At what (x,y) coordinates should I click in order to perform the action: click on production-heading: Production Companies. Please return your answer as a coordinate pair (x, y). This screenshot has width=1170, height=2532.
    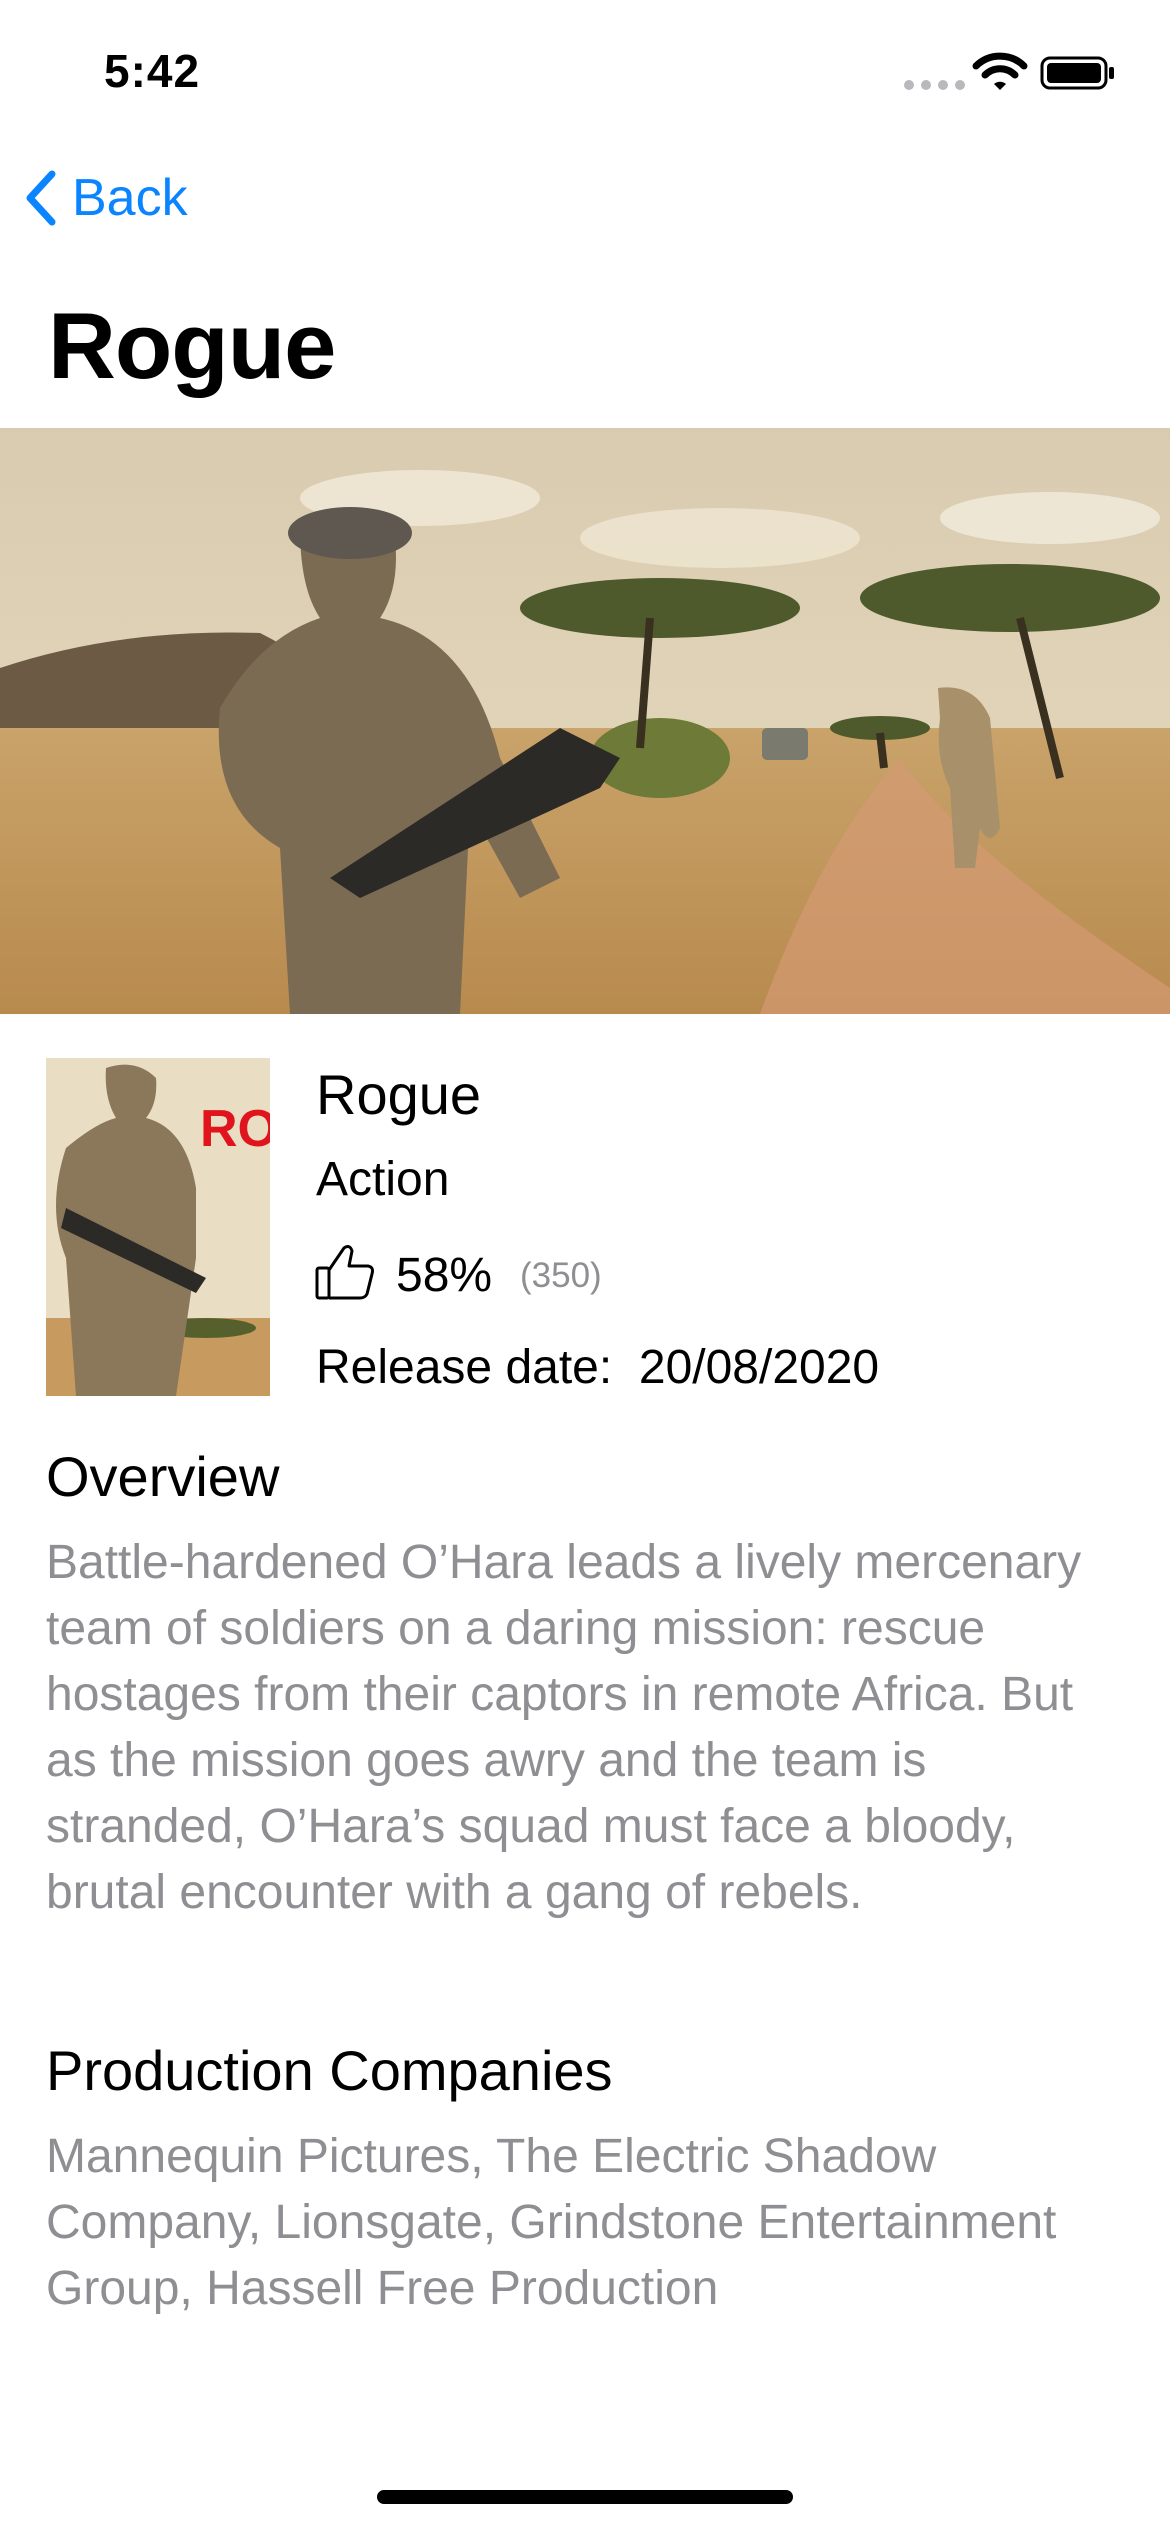
    Looking at the image, I should click on (329, 2070).